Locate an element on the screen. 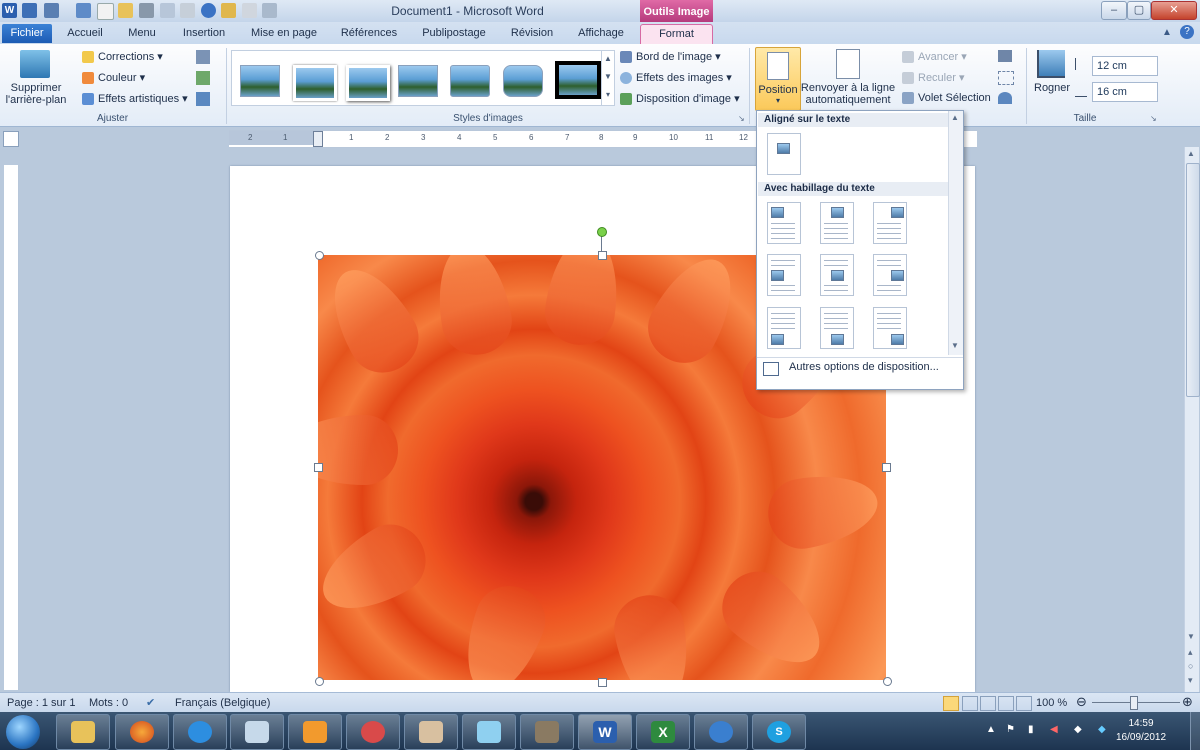 This screenshot has width=1200, height=750. minimize-button: – is located at coordinates (1114, 10).